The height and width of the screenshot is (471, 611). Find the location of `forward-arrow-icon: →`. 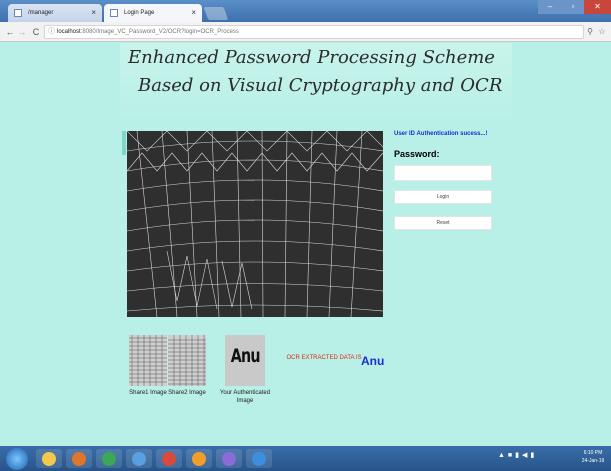

forward-arrow-icon: → is located at coordinates (22, 32).